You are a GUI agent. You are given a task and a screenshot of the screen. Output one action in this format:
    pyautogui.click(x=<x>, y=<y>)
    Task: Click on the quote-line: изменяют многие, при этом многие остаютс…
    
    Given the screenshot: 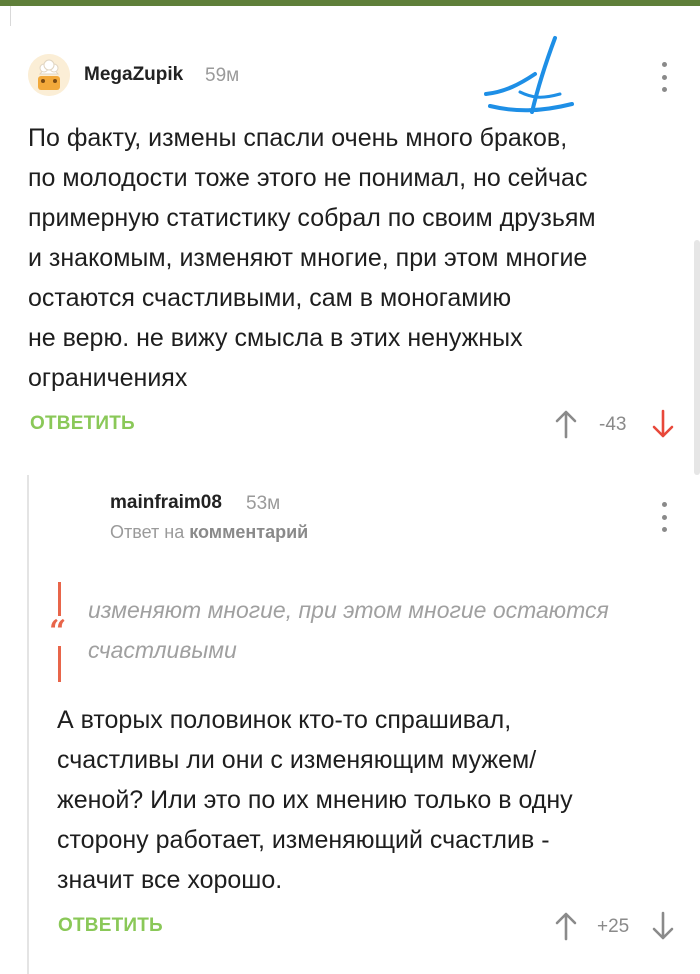 What is the action you would take?
    pyautogui.click(x=348, y=610)
    